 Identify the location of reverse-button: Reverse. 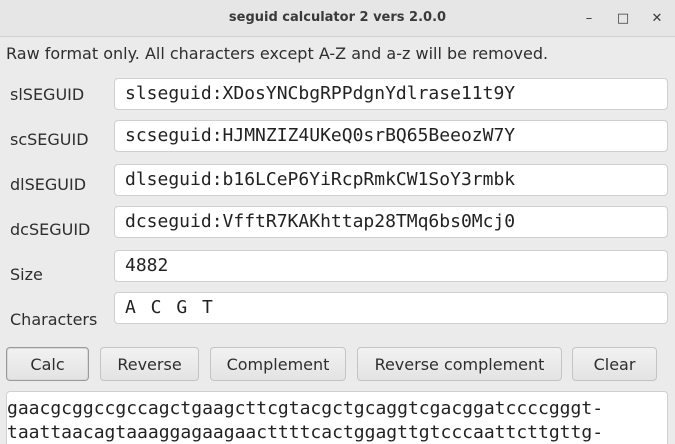
(149, 364).